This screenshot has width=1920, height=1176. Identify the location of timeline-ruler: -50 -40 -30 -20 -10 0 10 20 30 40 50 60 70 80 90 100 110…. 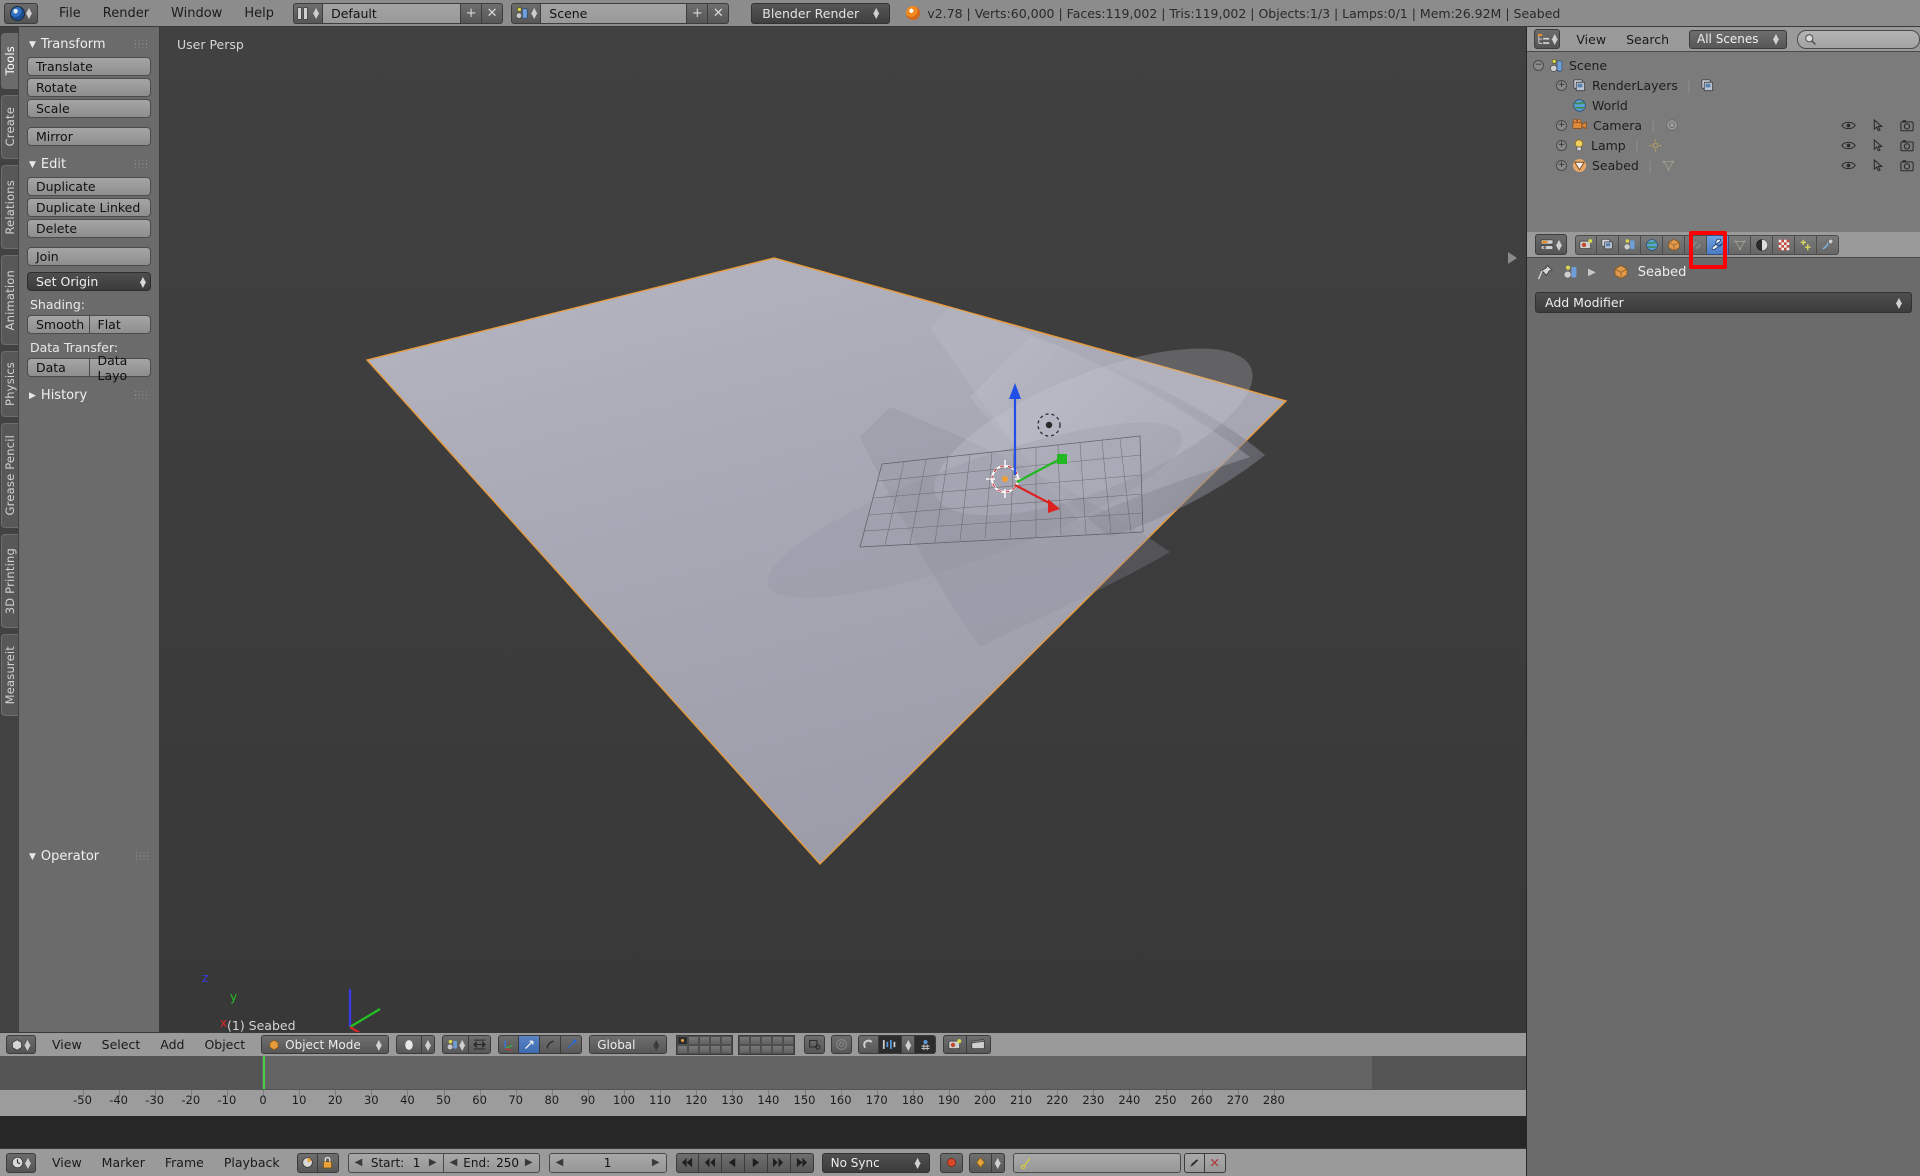
(763, 1102).